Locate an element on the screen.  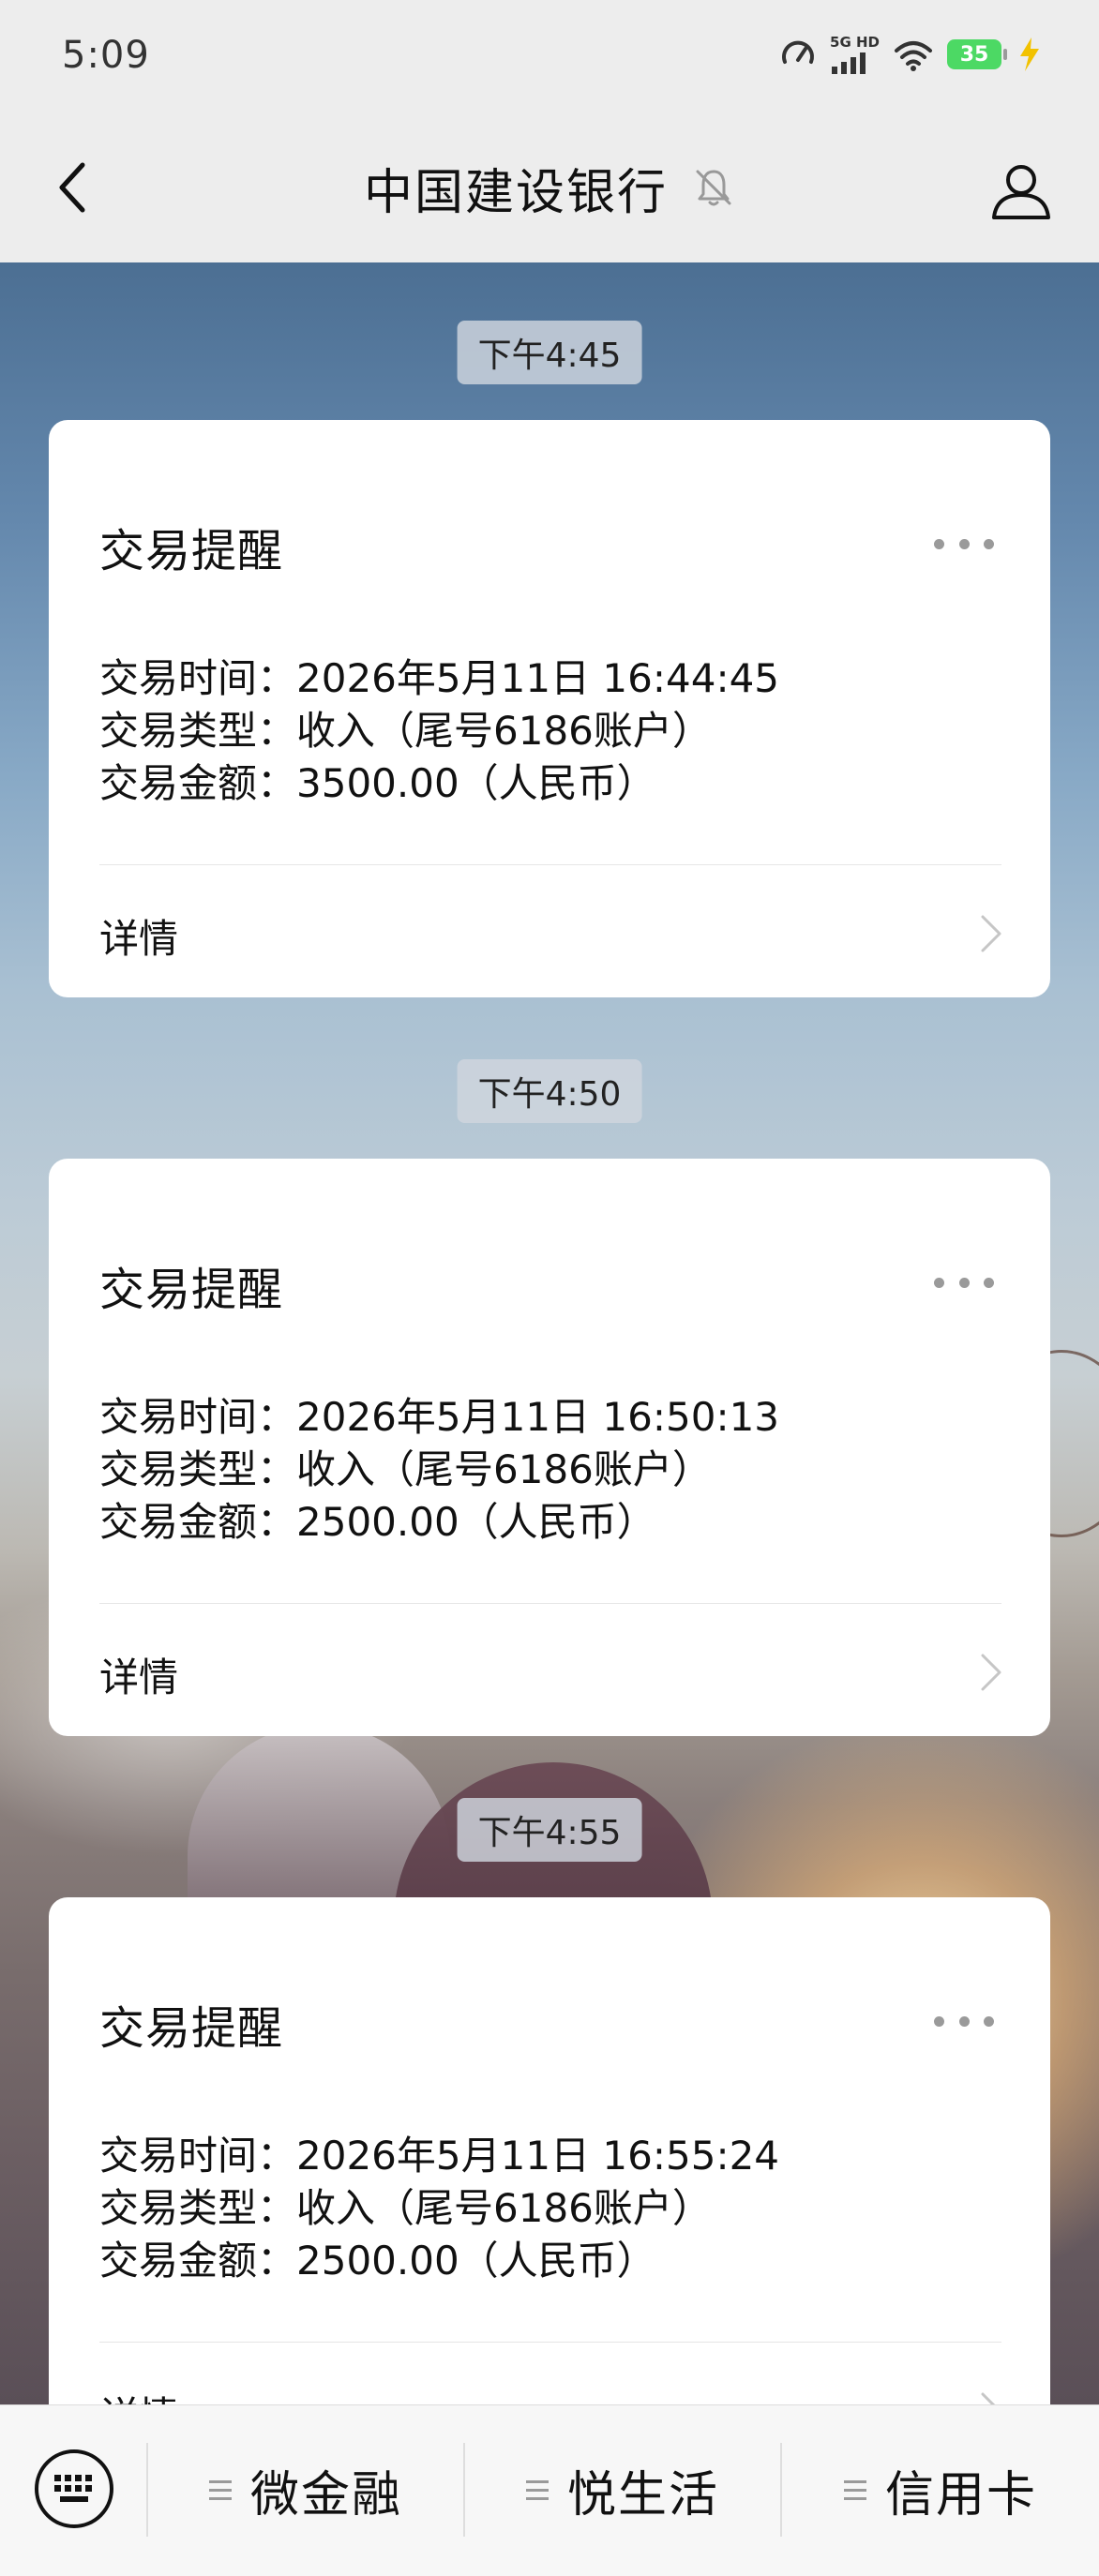
menu-item-micro-finance: 微金融 is located at coordinates (305, 2490).